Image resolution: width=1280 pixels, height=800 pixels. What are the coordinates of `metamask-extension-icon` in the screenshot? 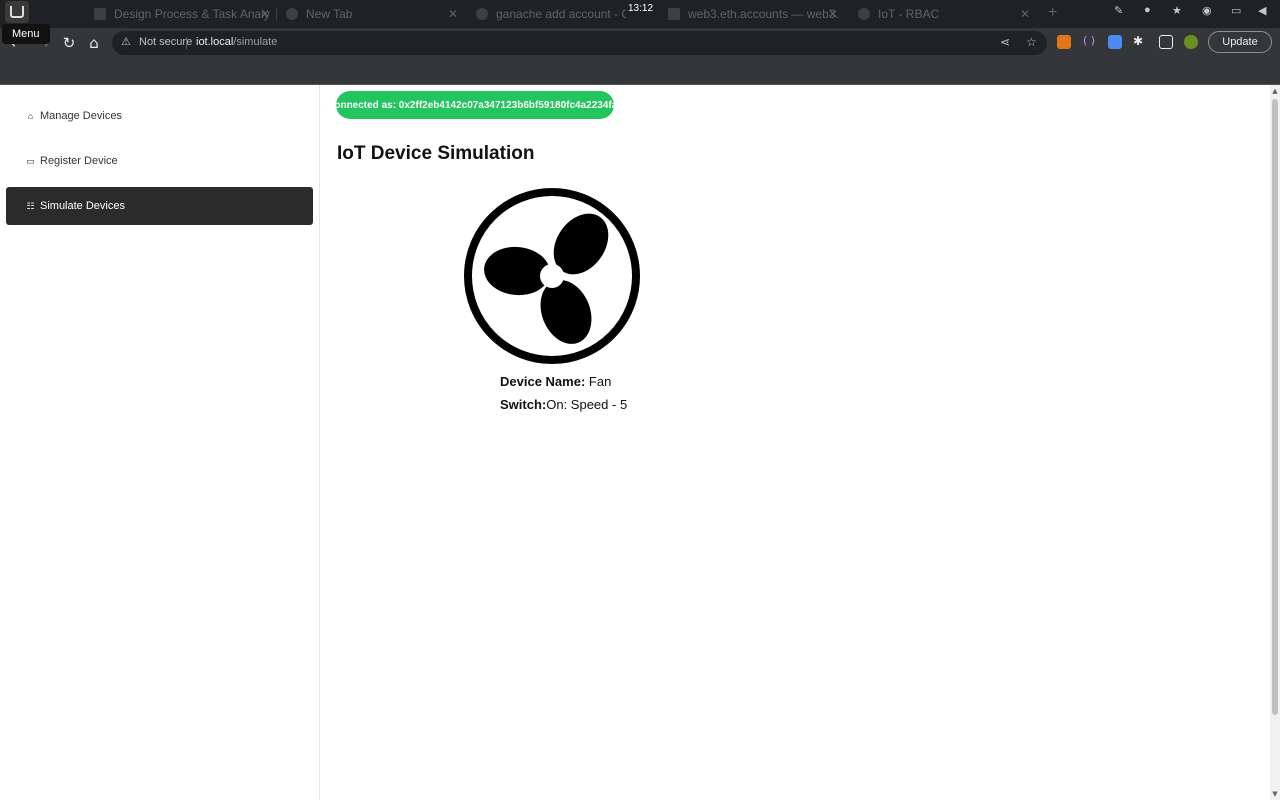 It's located at (1064, 42).